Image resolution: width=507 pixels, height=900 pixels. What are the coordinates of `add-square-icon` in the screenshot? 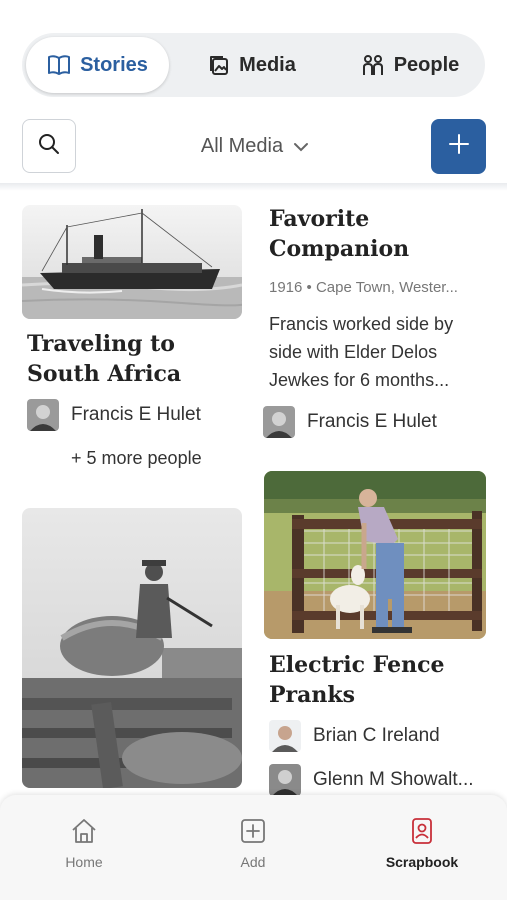 It's located at (253, 832).